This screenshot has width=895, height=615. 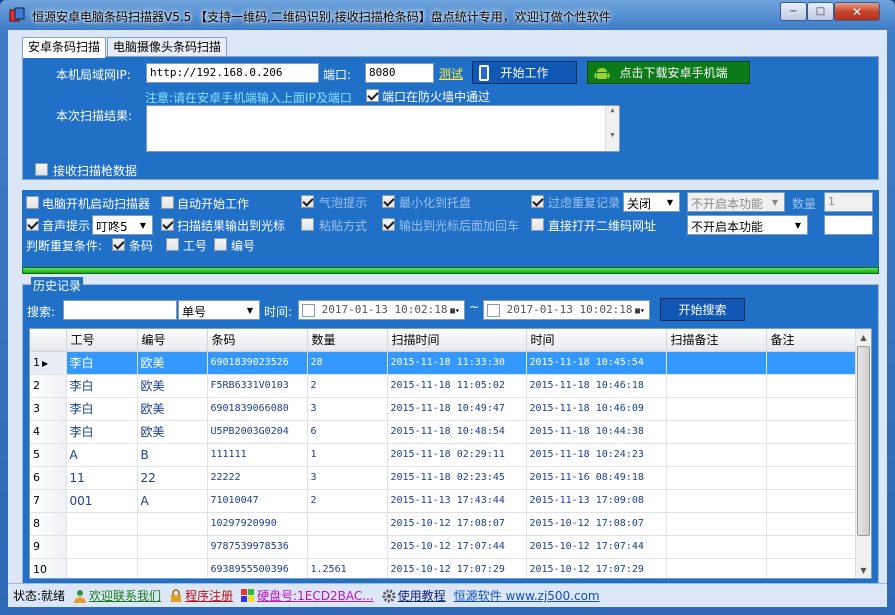 I want to click on tab-android-scan: 安卓条码扫描, so click(x=64, y=47).